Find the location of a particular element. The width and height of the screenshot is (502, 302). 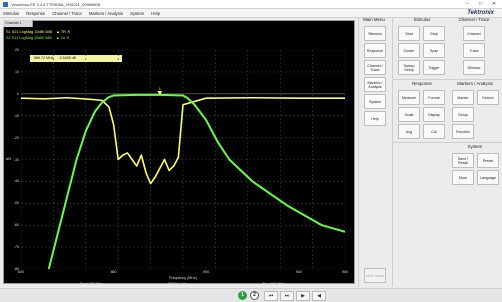

trace-button: Trace is located at coordinates (474, 50).